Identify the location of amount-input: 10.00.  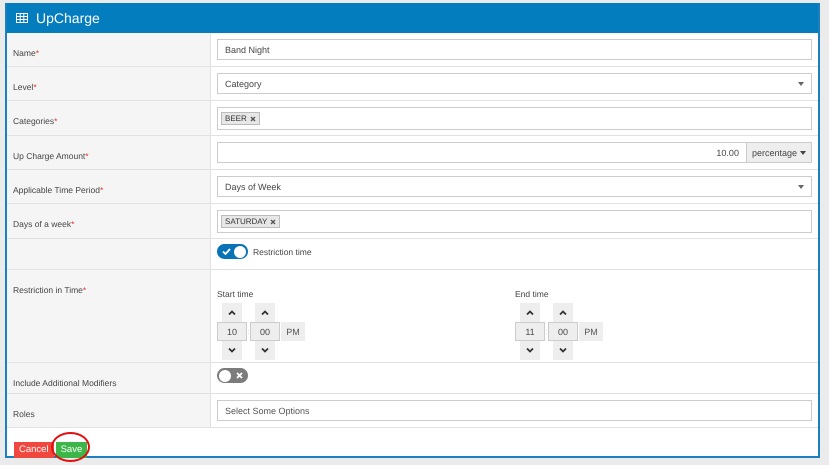
(482, 152).